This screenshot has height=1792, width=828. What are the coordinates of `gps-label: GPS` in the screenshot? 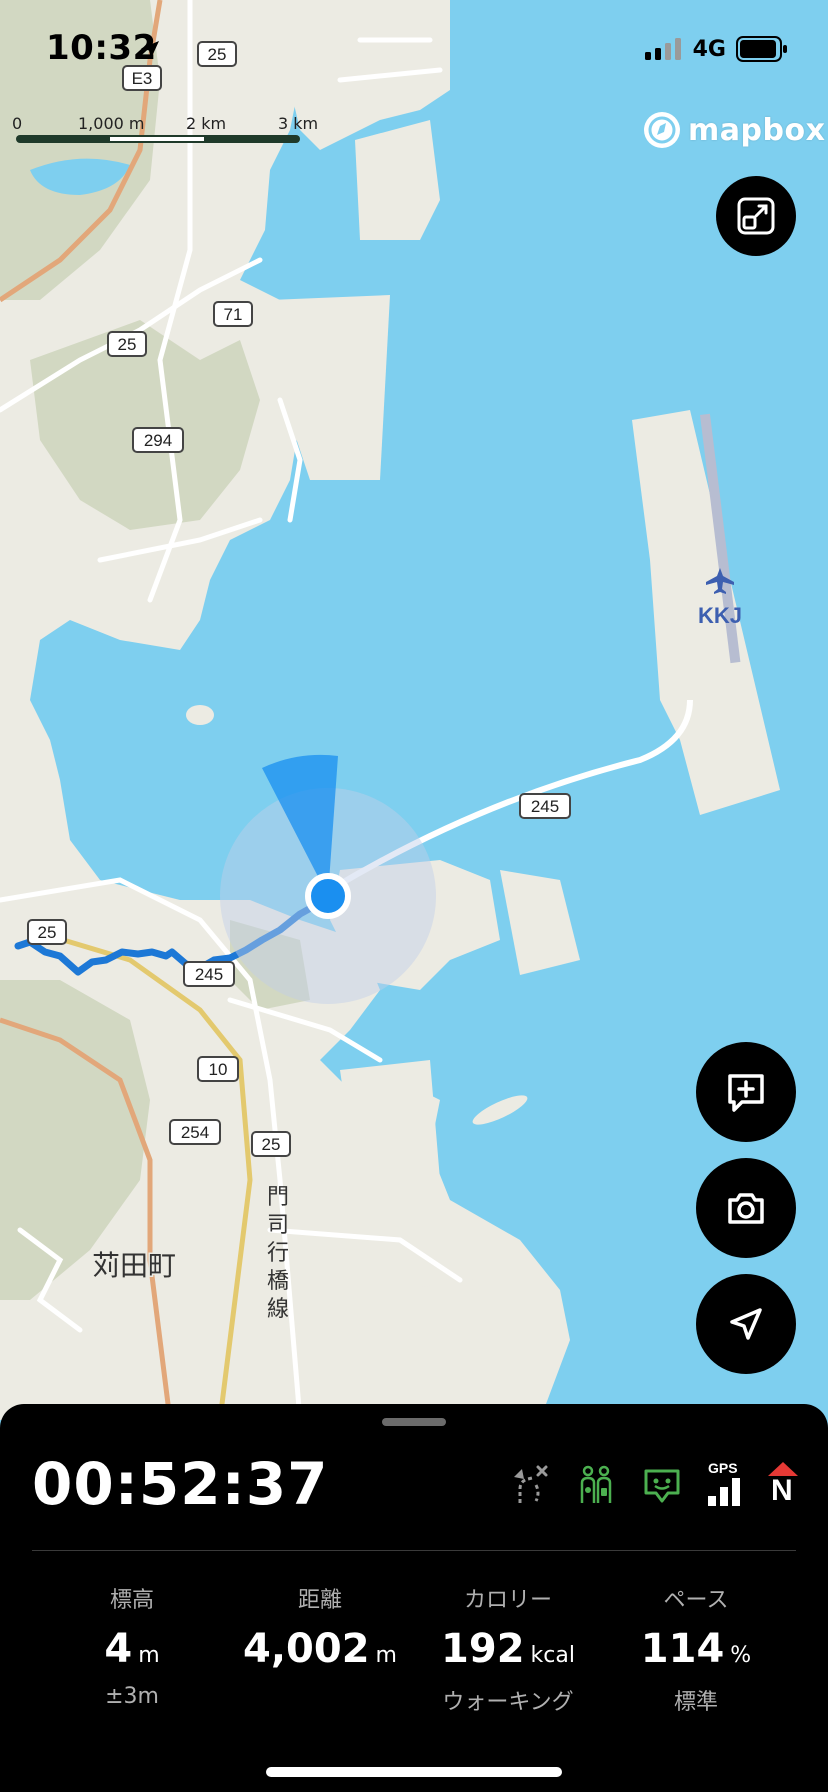 It's located at (723, 1468).